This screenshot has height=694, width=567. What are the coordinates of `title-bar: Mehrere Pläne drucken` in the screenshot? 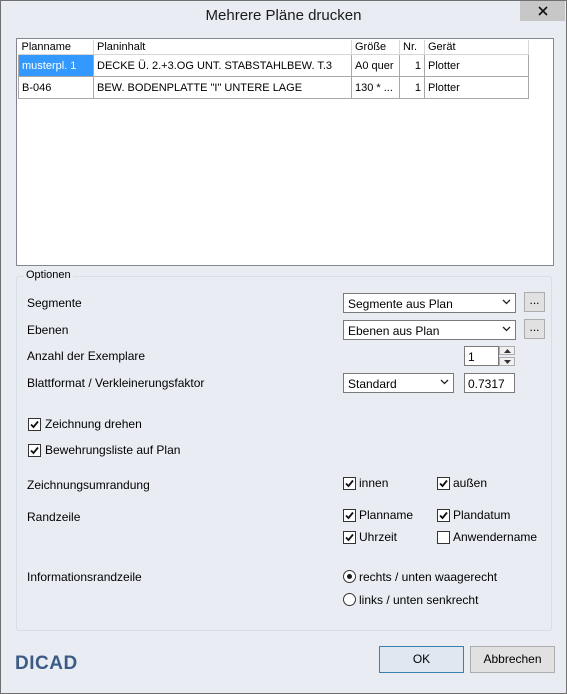 It's located at (283, 17).